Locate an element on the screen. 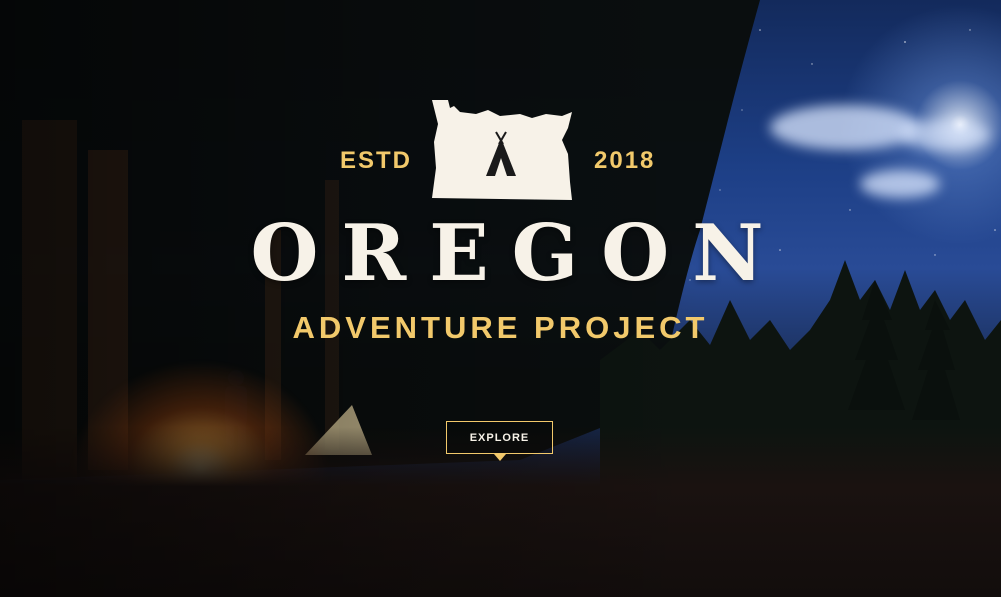  hero-title: OREGON is located at coordinates (518, 253).